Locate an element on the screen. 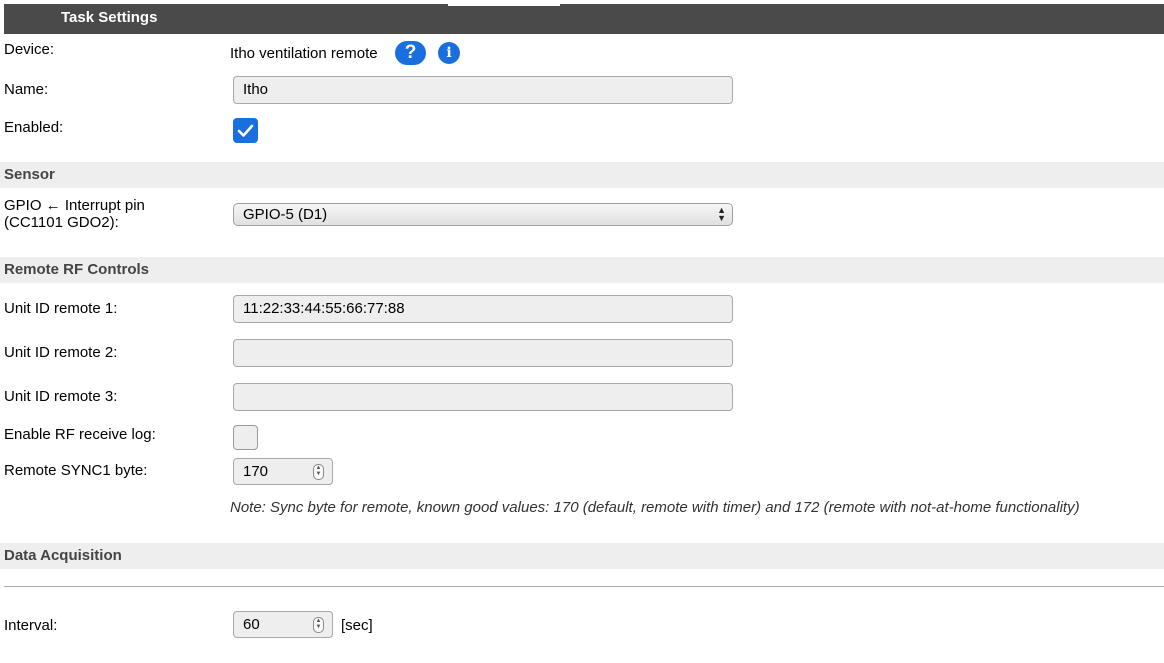  task-settings-header is located at coordinates (584, 19).